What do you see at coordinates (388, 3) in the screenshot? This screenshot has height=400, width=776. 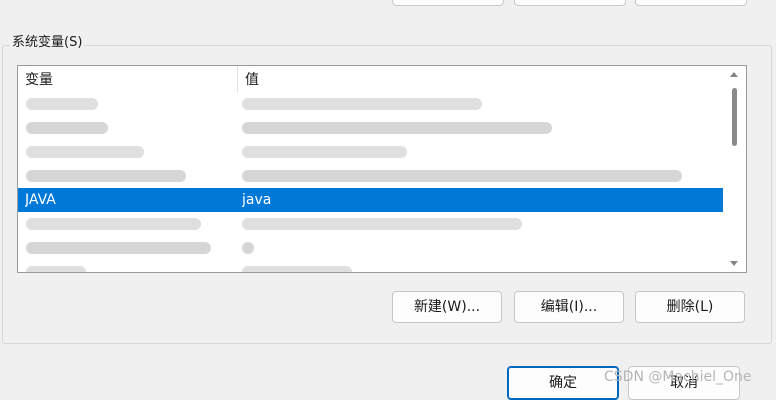 I see `user-variables-buttons-partial` at bounding box center [388, 3].